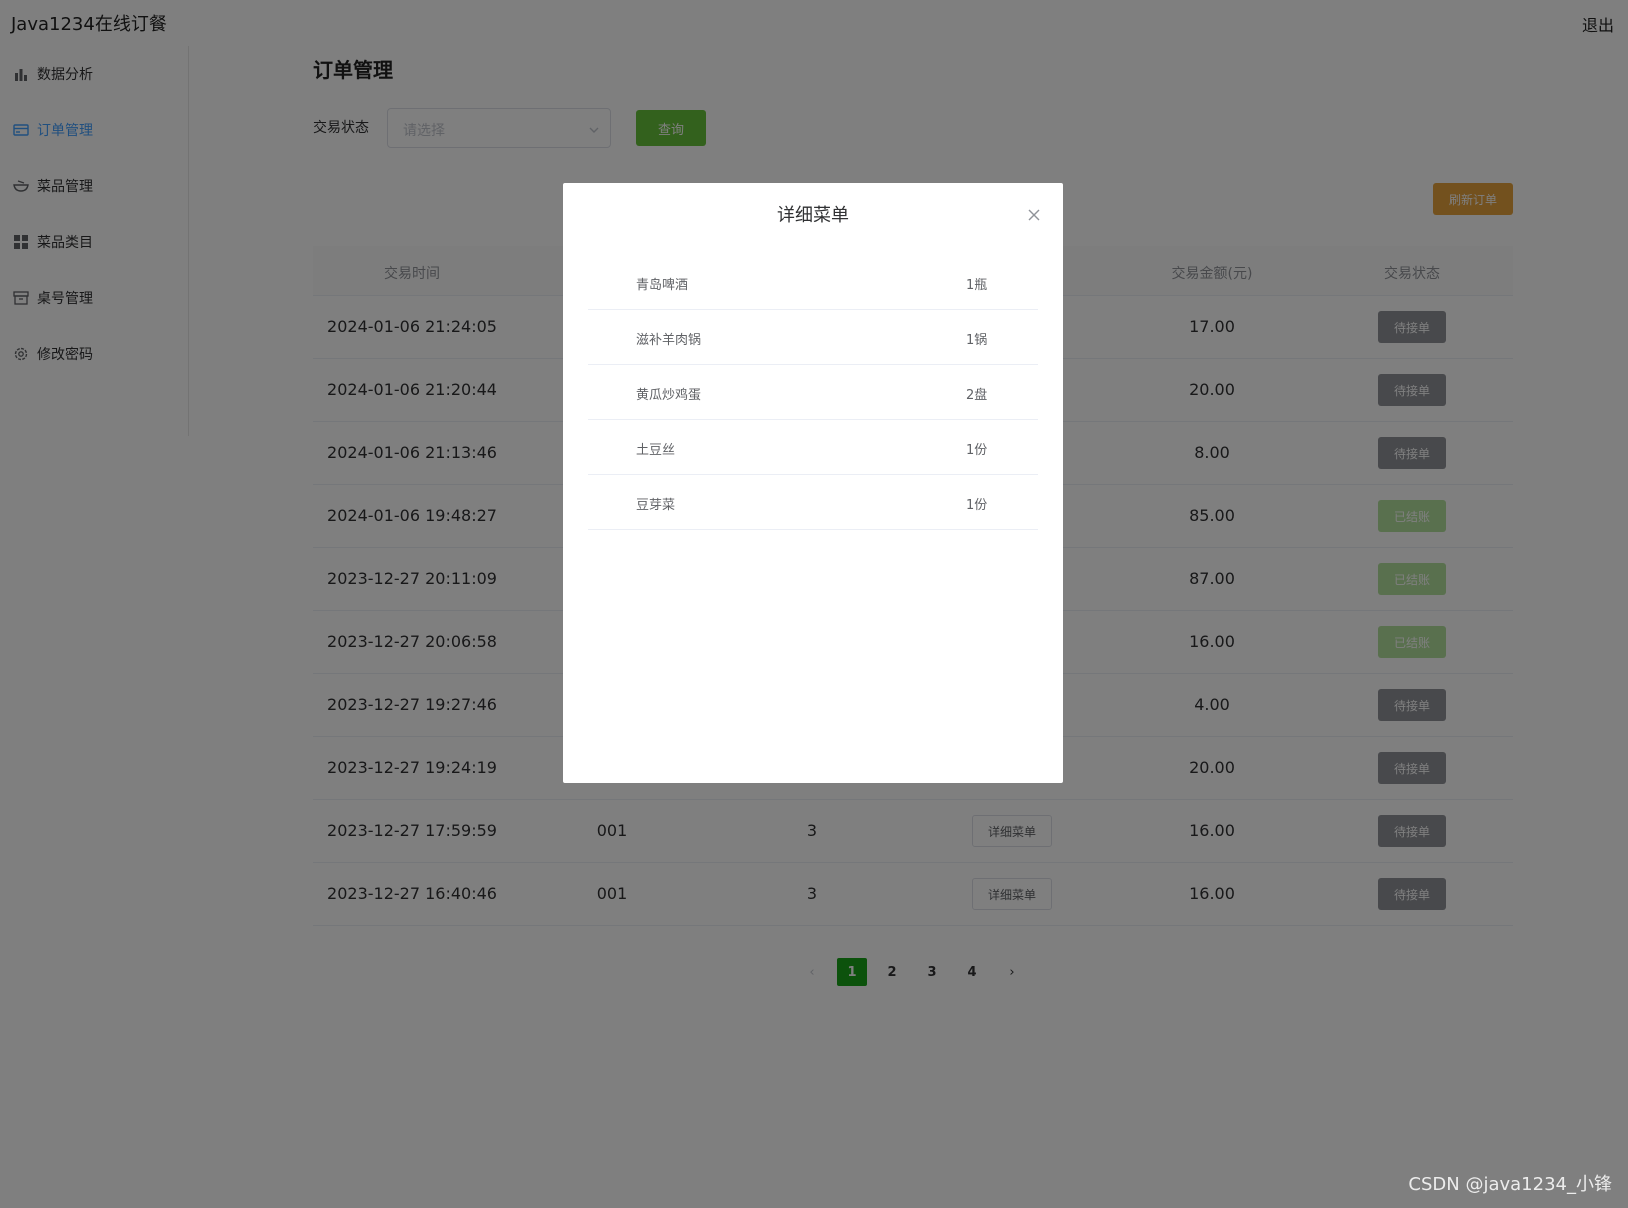 This screenshot has height=1208, width=1628. I want to click on watermark: CSDN @java1234_小锋, so click(1510, 1184).